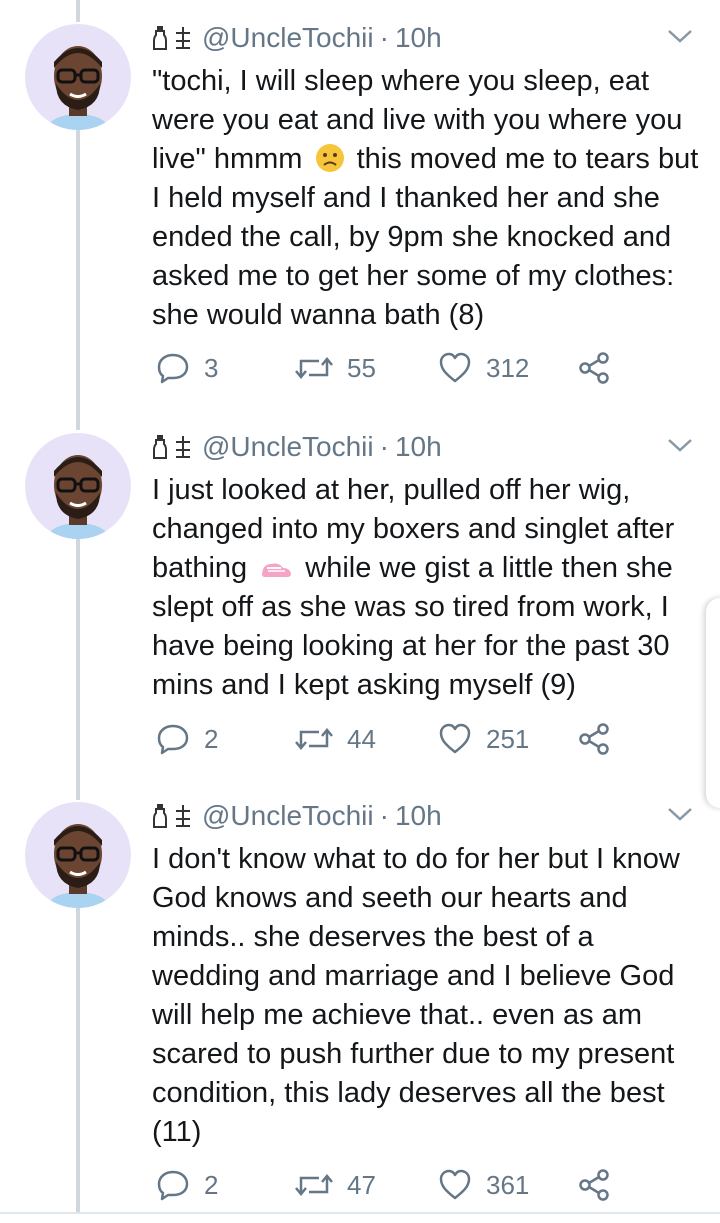 The width and height of the screenshot is (720, 1223). I want to click on edge-panel-handle, so click(713, 703).